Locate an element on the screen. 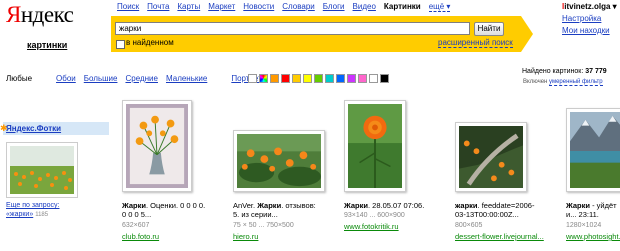 This screenshot has height=251, width=620. filter-any: Любые is located at coordinates (19, 78).